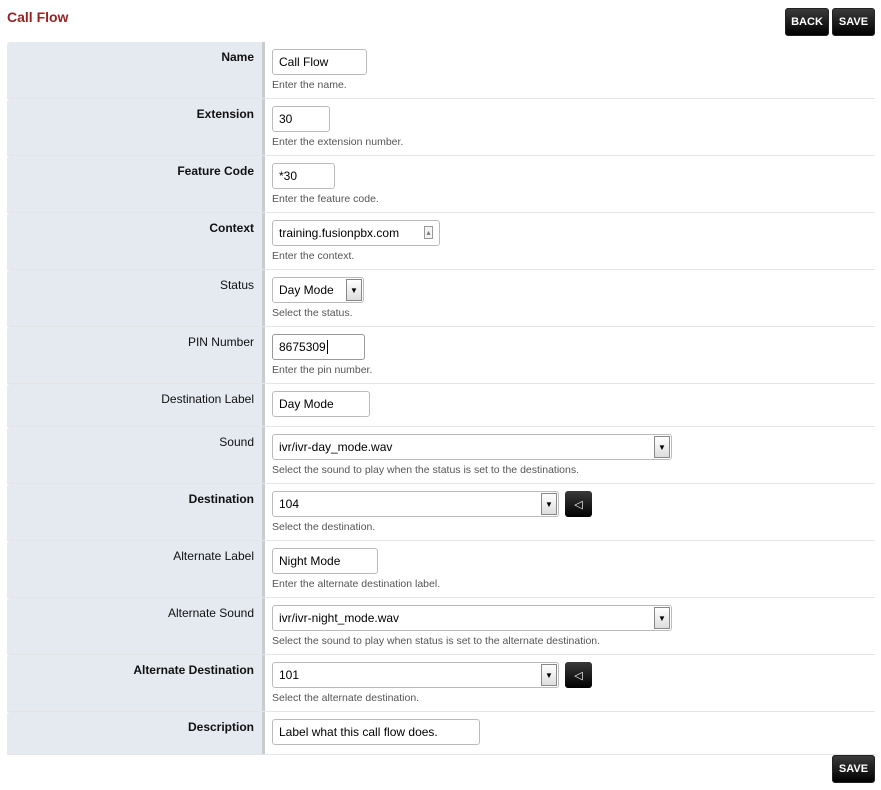 Image resolution: width=881 pixels, height=790 pixels. Describe the element at coordinates (325, 561) in the screenshot. I see `alternate-label-input: Night Mode` at that location.